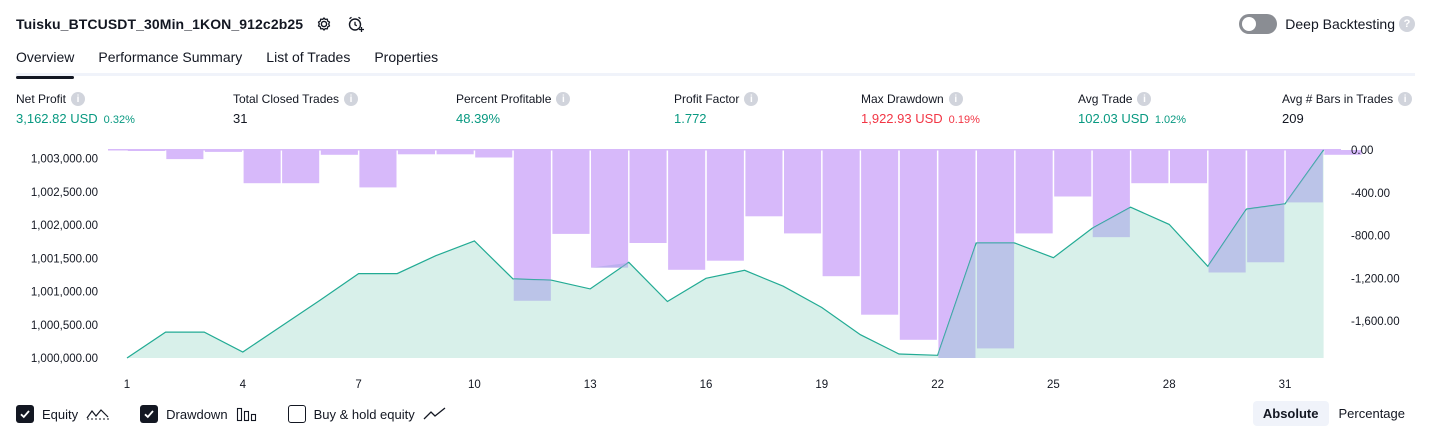 The height and width of the screenshot is (438, 1431). What do you see at coordinates (324, 24) in the screenshot?
I see `settings-icon` at bounding box center [324, 24].